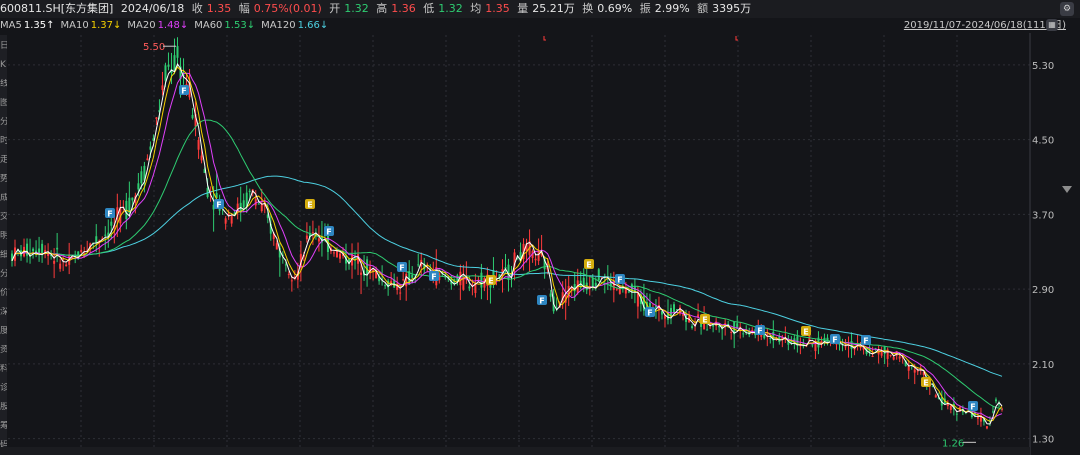 The width and height of the screenshot is (1080, 455). Describe the element at coordinates (3, 331) in the screenshot. I see `side-tab-char: 度` at that location.